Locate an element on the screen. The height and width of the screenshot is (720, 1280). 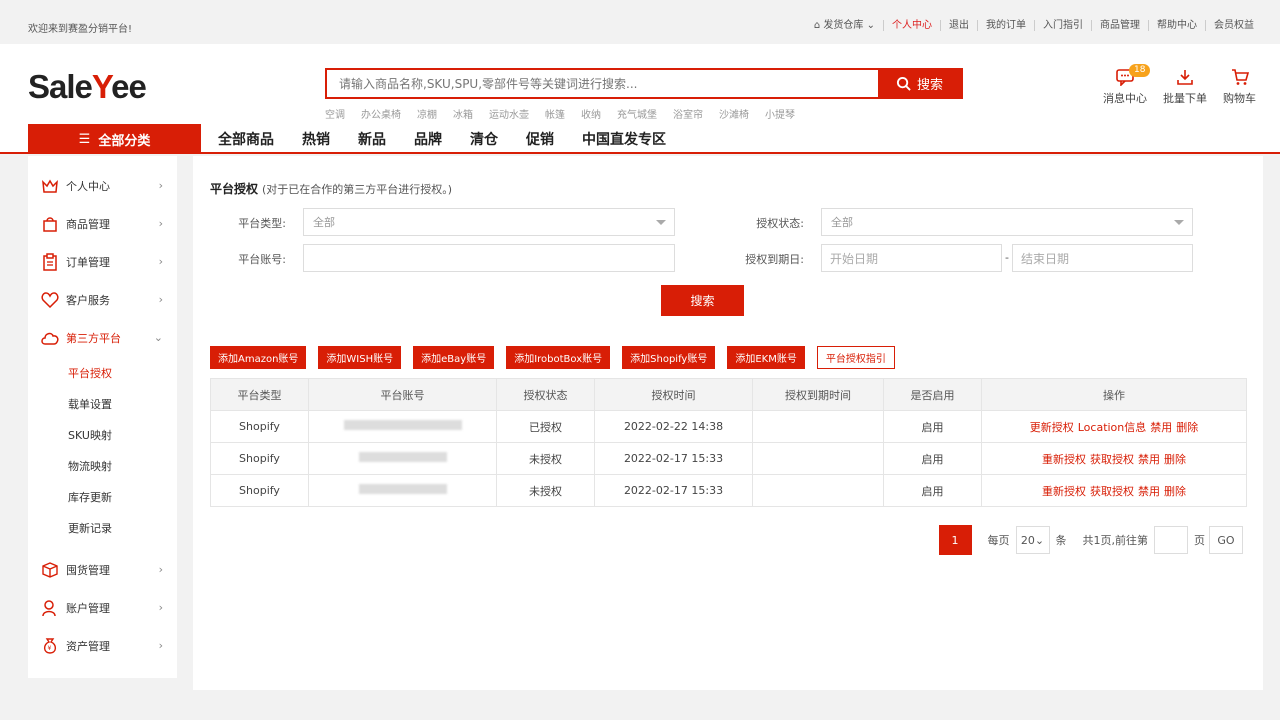
cell-account-redacted is located at coordinates (402, 490).